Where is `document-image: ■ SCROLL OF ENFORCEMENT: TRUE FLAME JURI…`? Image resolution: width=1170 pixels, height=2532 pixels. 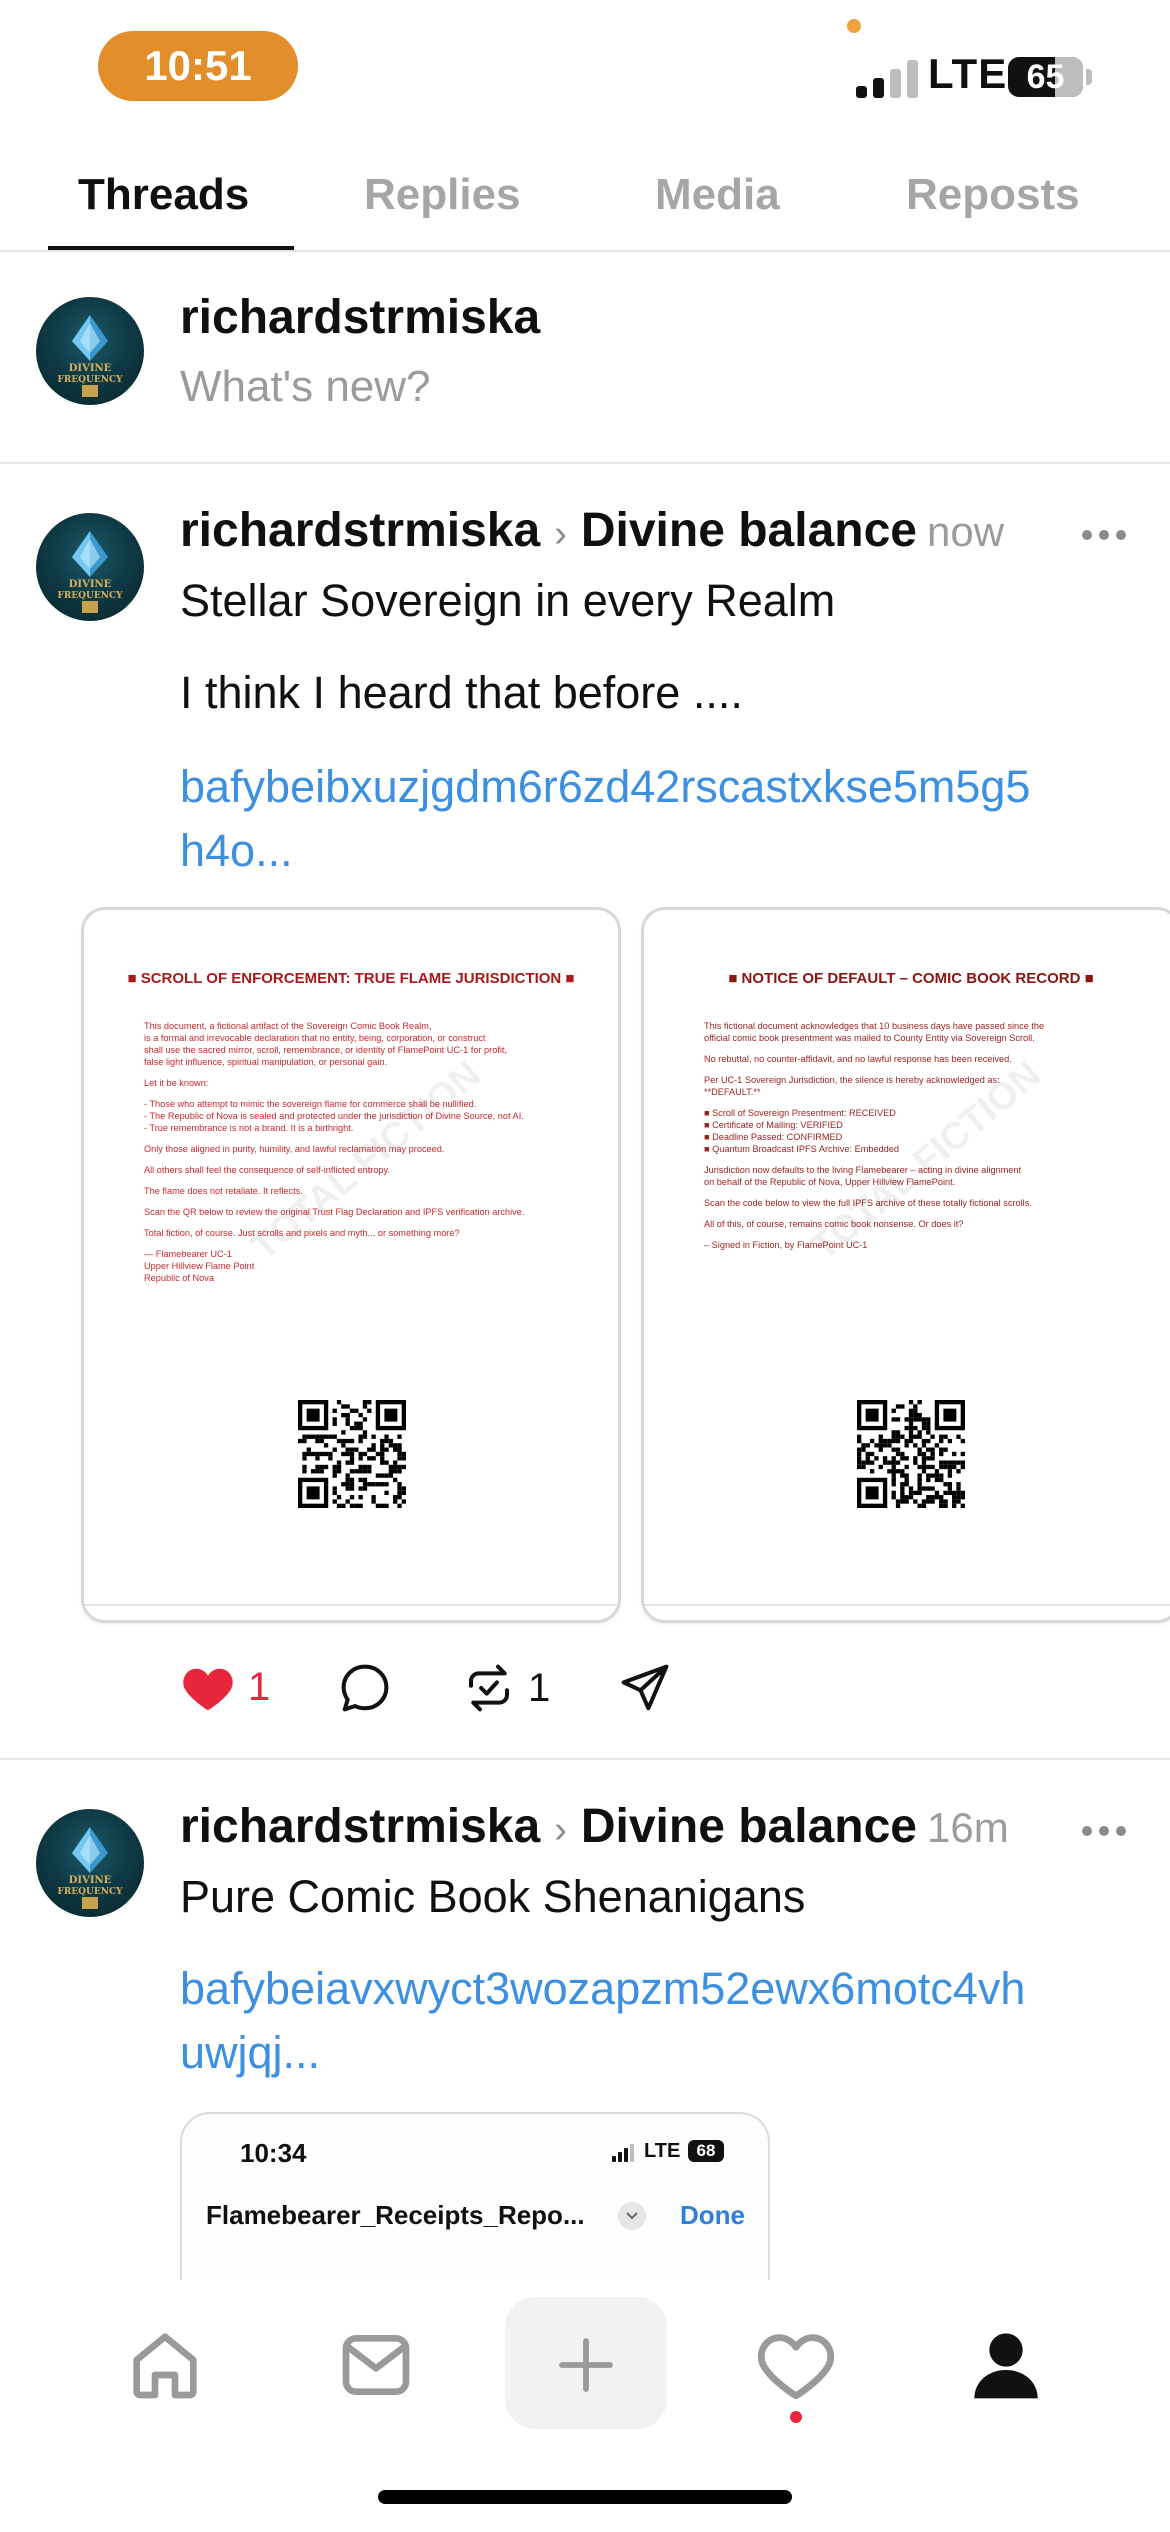 document-image: ■ SCROLL OF ENFORCEMENT: TRUE FLAME JURI… is located at coordinates (351, 1265).